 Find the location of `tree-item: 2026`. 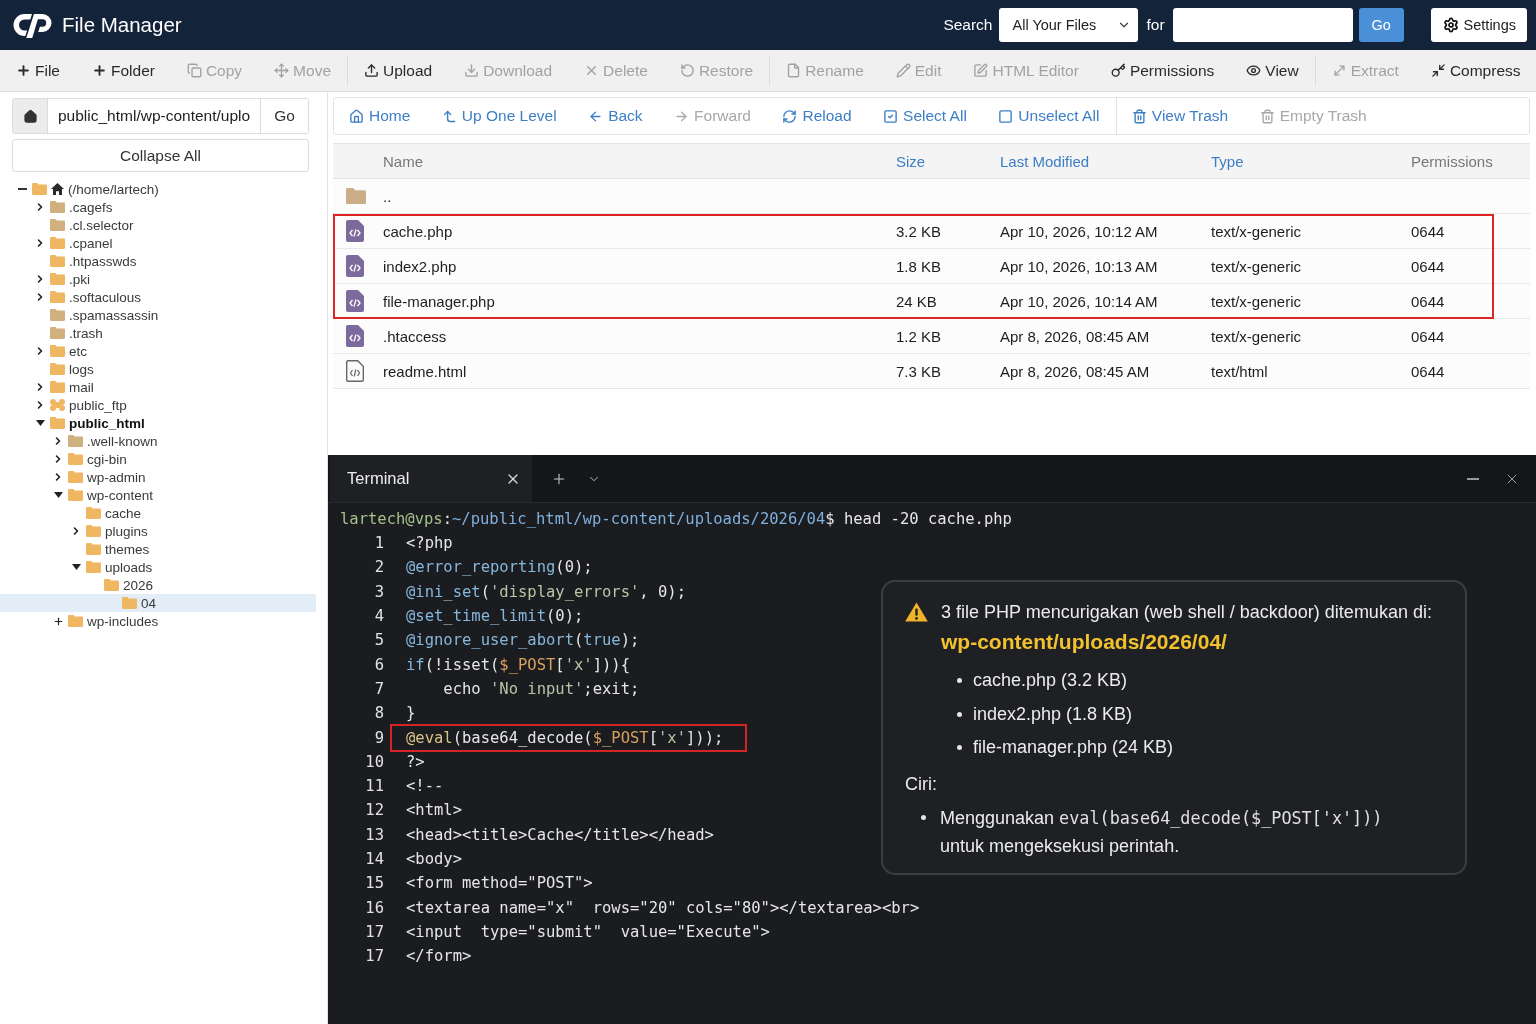

tree-item: 2026 is located at coordinates (158, 585).